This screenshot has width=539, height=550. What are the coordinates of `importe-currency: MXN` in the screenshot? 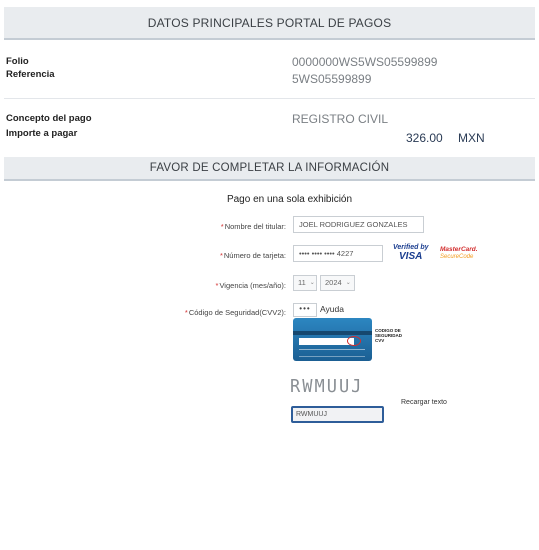 It's located at (471, 138).